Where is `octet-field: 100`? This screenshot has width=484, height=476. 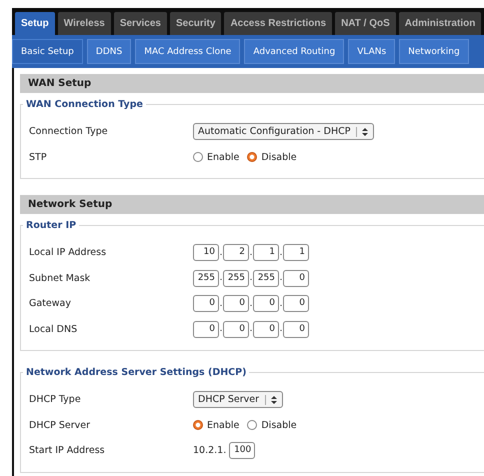
octet-field: 100 is located at coordinates (242, 451).